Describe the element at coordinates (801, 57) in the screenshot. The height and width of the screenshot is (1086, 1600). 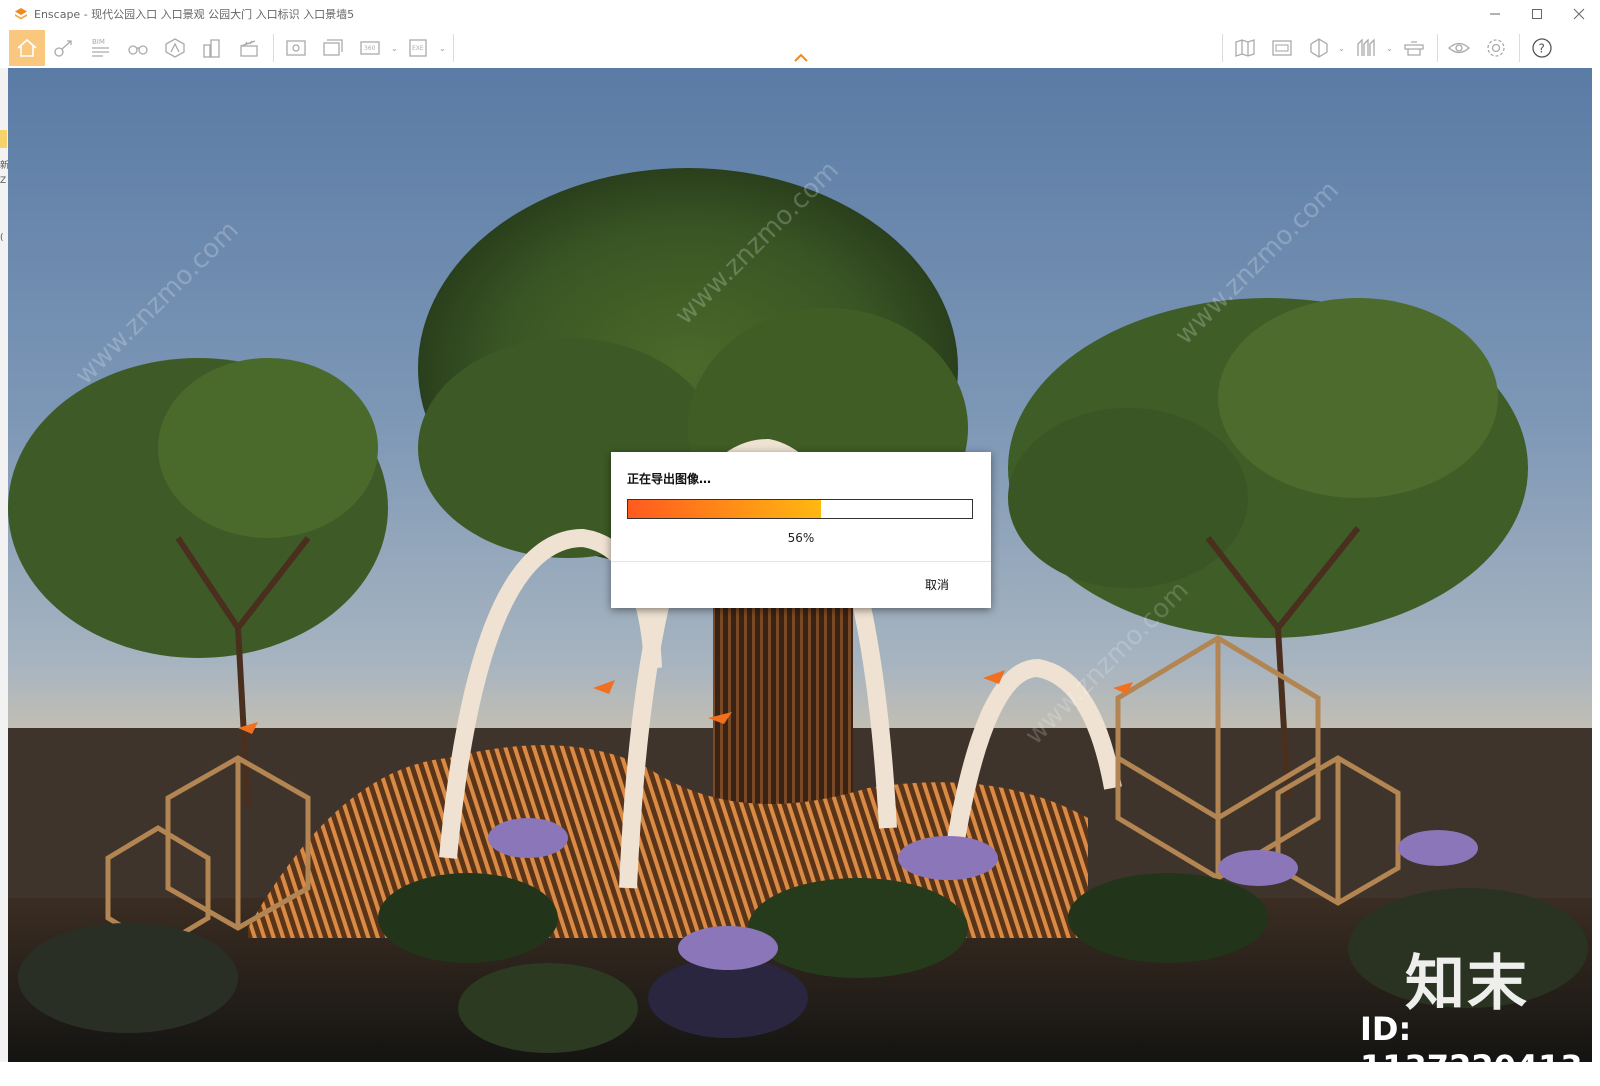
I see `collapse-toolbar-icon` at that location.